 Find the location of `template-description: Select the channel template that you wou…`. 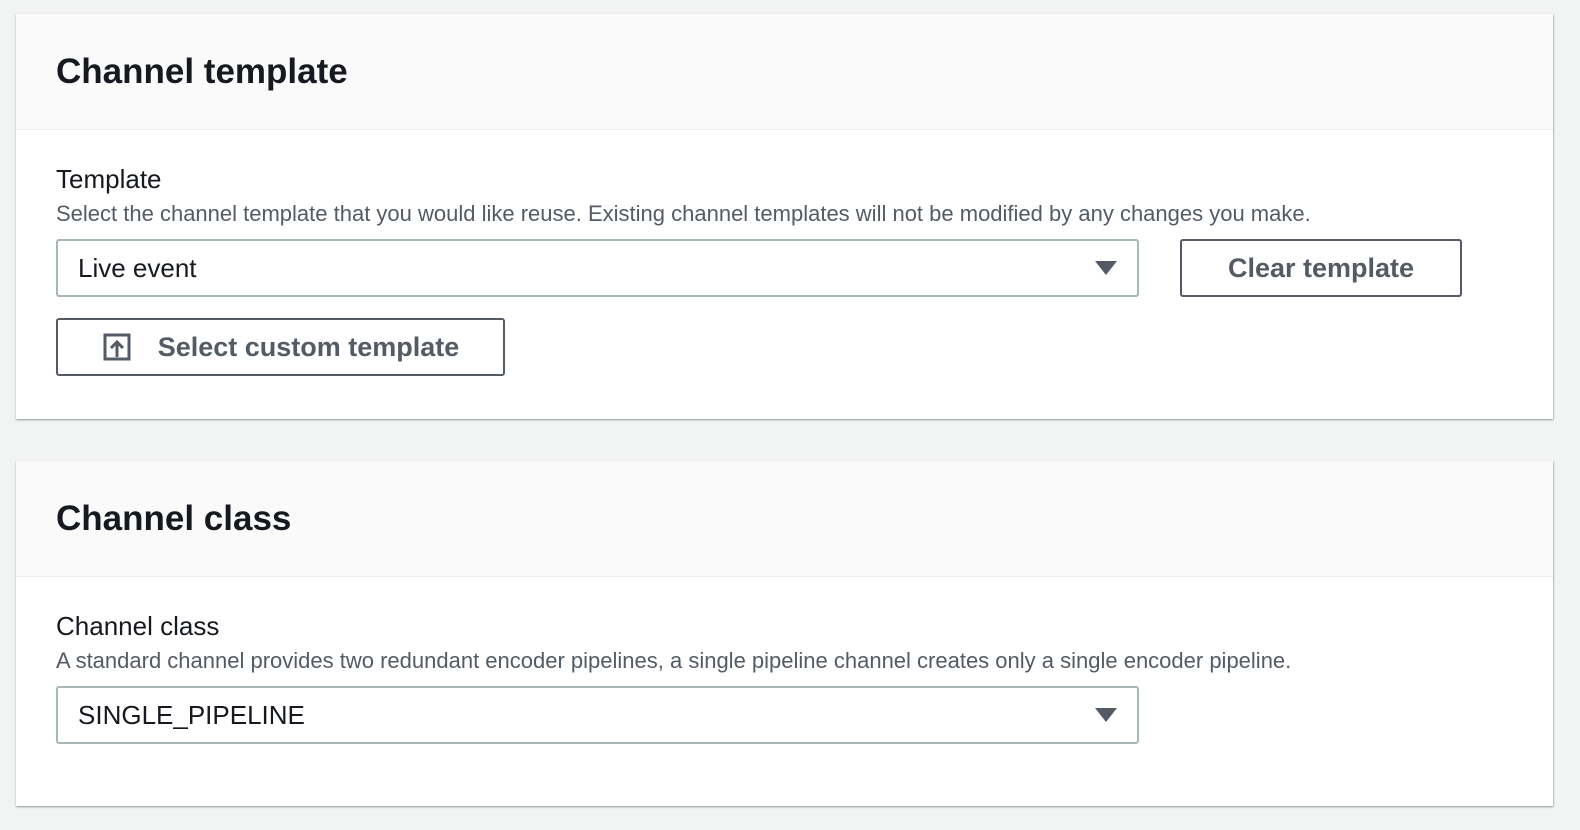

template-description: Select the channel template that you wou… is located at coordinates (683, 213).